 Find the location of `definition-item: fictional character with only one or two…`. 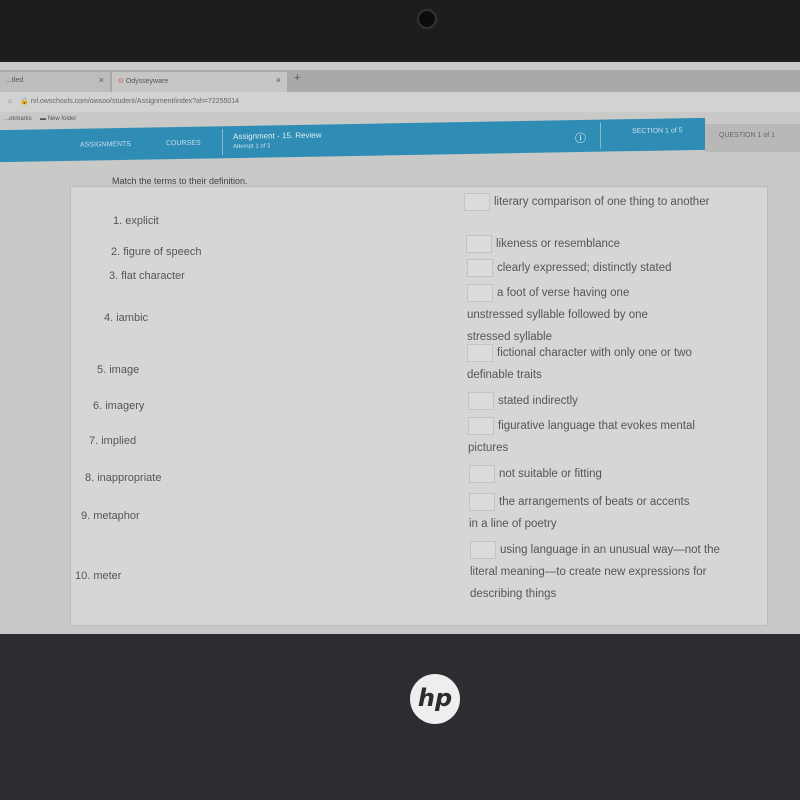

definition-item: fictional character with only one or two… is located at coordinates (592, 364).